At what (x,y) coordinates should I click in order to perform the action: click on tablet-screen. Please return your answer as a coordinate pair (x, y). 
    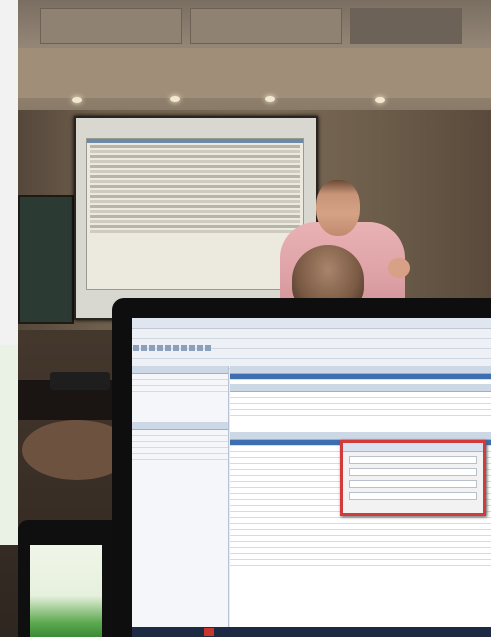
    Looking at the image, I should click on (66, 591).